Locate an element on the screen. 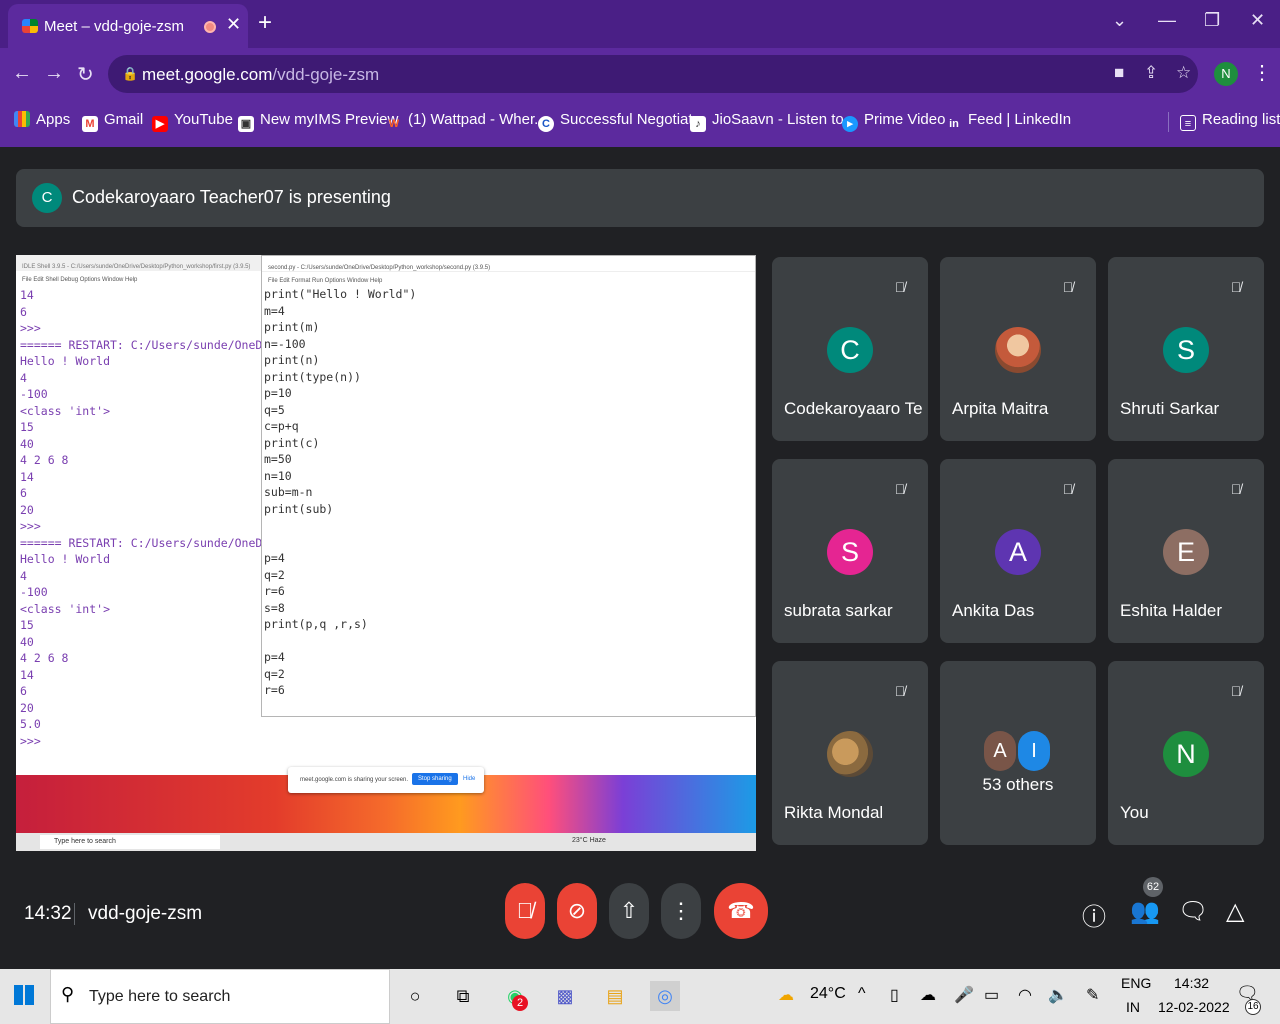 The image size is (1280, 1024). meeting-clock: 14:32 is located at coordinates (48, 913).